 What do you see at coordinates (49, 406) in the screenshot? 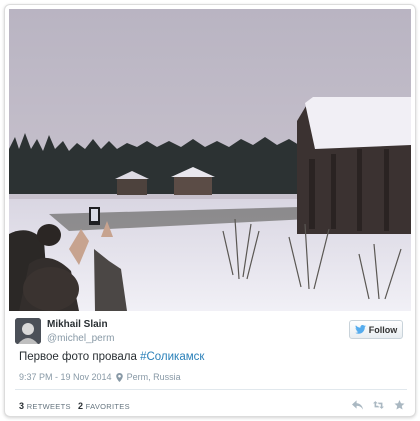
I see `retweets-label: RETWEETS` at bounding box center [49, 406].